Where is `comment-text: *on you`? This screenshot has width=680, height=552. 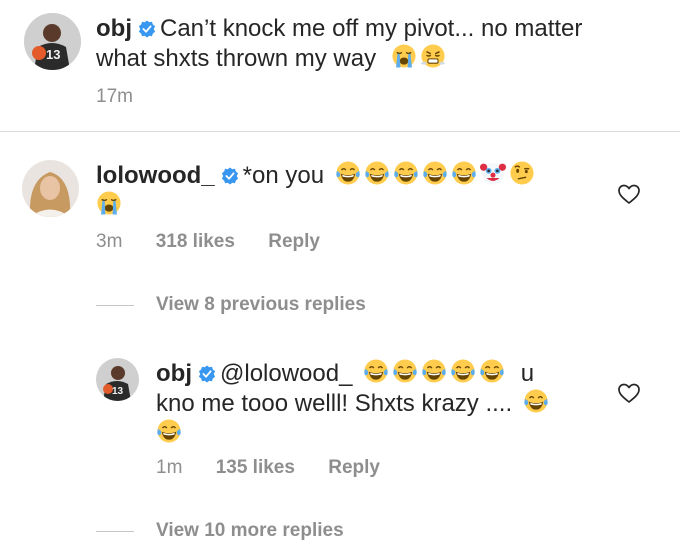
comment-text: *on you is located at coordinates (283, 175).